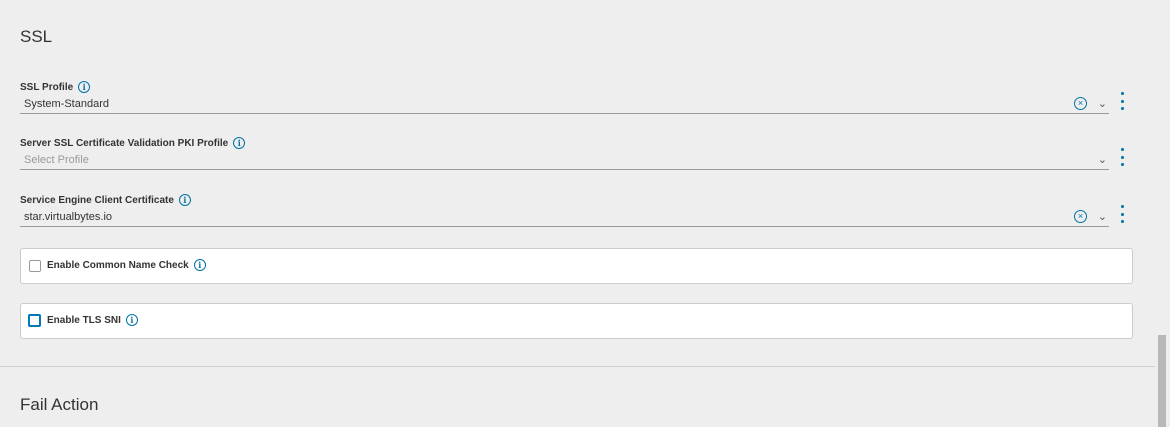 The width and height of the screenshot is (1170, 427). What do you see at coordinates (34, 320) in the screenshot?
I see `tls-sni-checkbox` at bounding box center [34, 320].